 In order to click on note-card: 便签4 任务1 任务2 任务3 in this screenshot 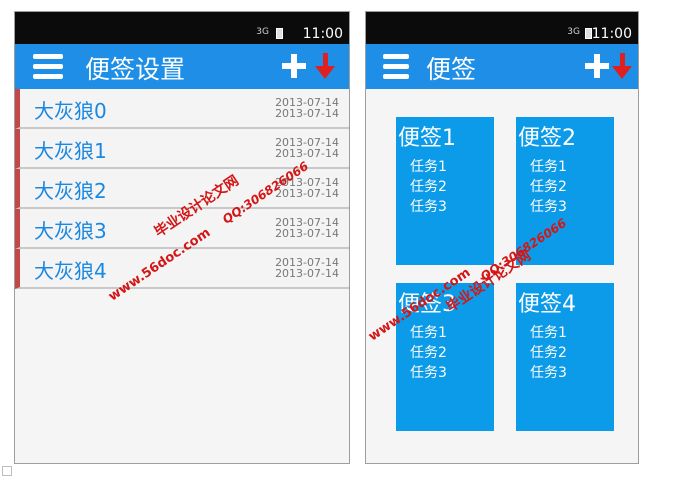, I will do `click(565, 357)`.